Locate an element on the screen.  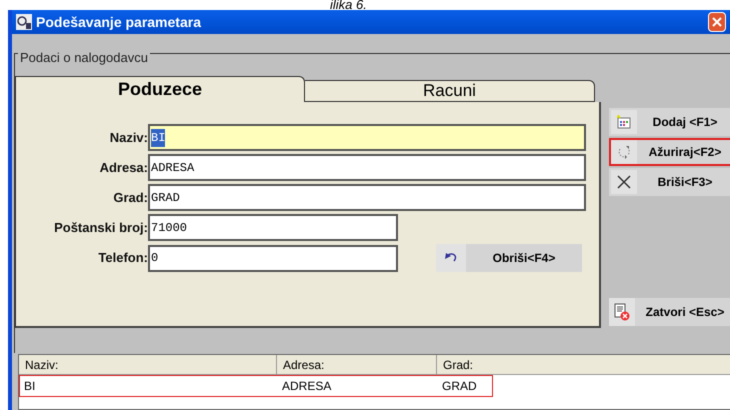
window-title: Podešavanje parametara is located at coordinates (118, 22).